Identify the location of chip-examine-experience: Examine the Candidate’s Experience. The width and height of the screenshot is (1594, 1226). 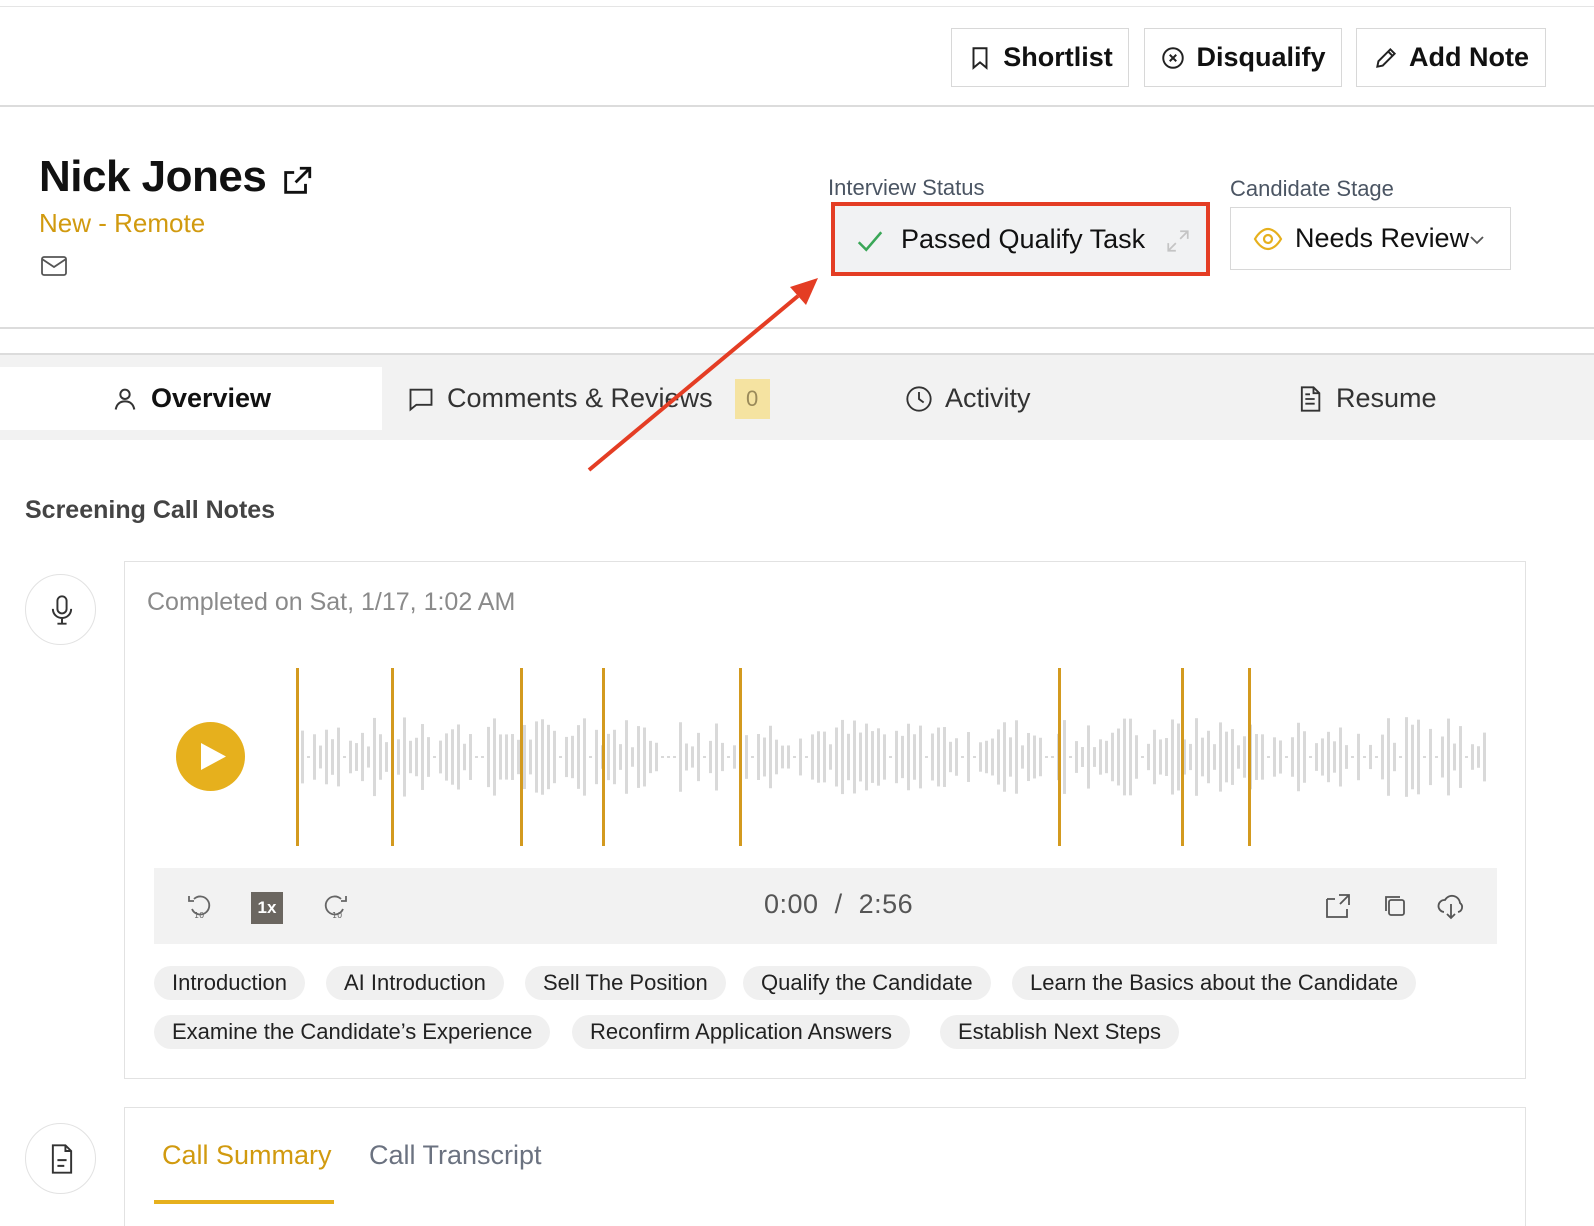
(352, 1032).